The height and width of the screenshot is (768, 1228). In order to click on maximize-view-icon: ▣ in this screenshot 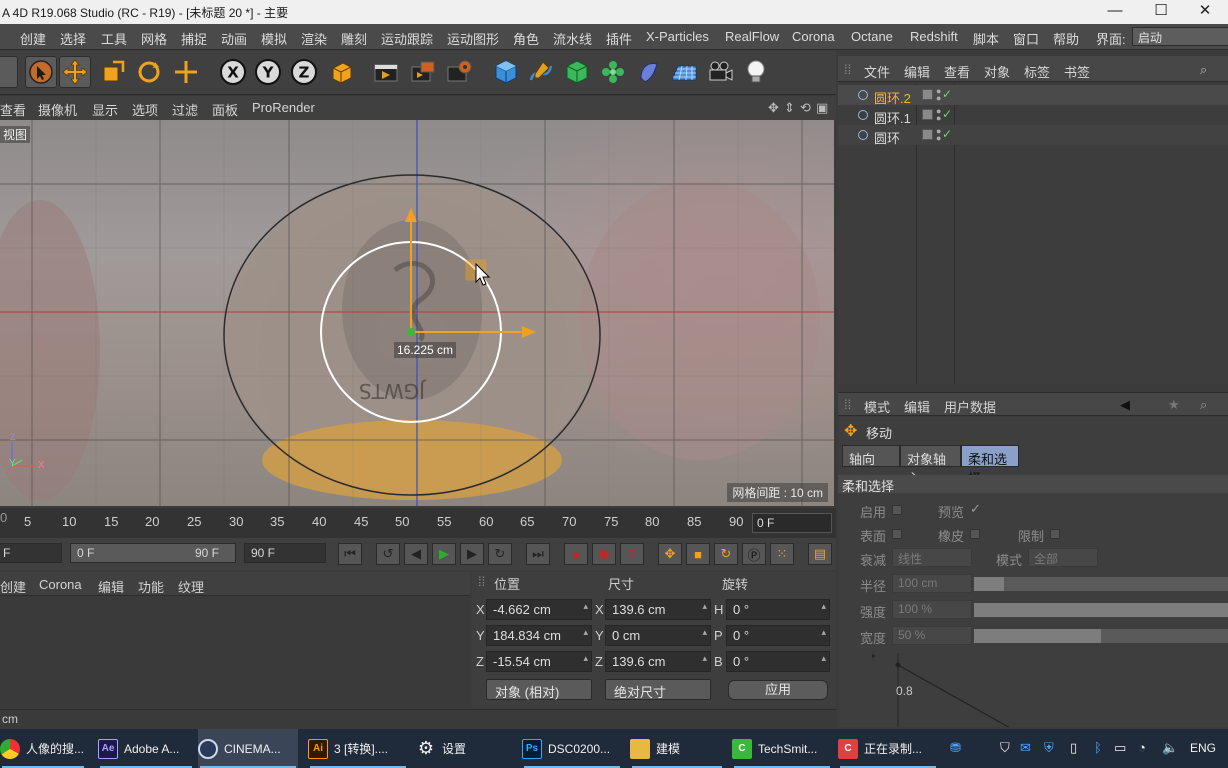, I will do `click(822, 108)`.